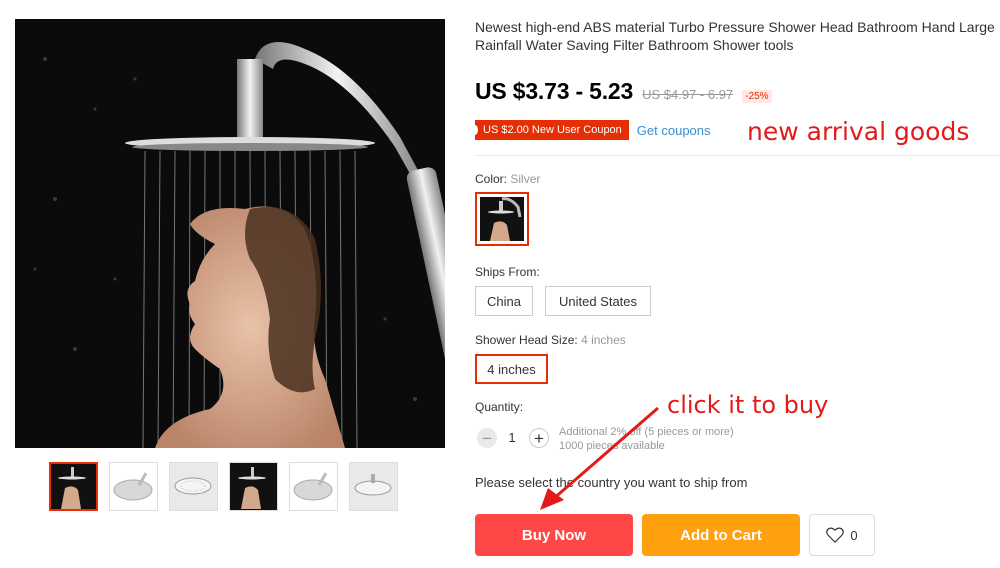 This screenshot has width=1000, height=568. Describe the element at coordinates (603, 340) in the screenshot. I see `size-value: 4 inches` at that location.